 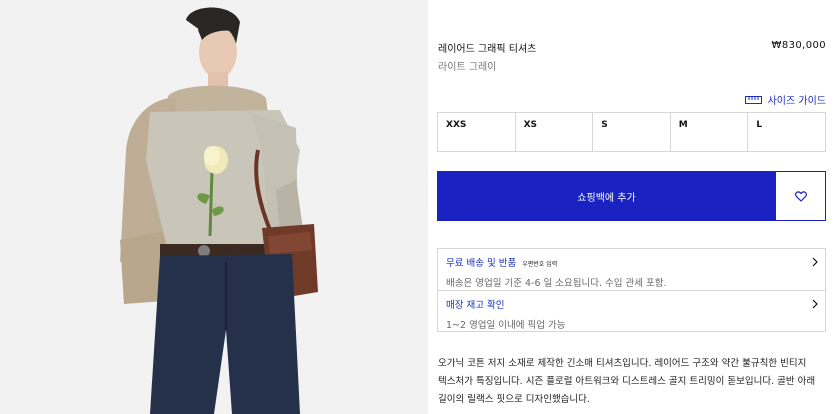 I want to click on size-guide-link: 사이즈 가이드, so click(x=785, y=99).